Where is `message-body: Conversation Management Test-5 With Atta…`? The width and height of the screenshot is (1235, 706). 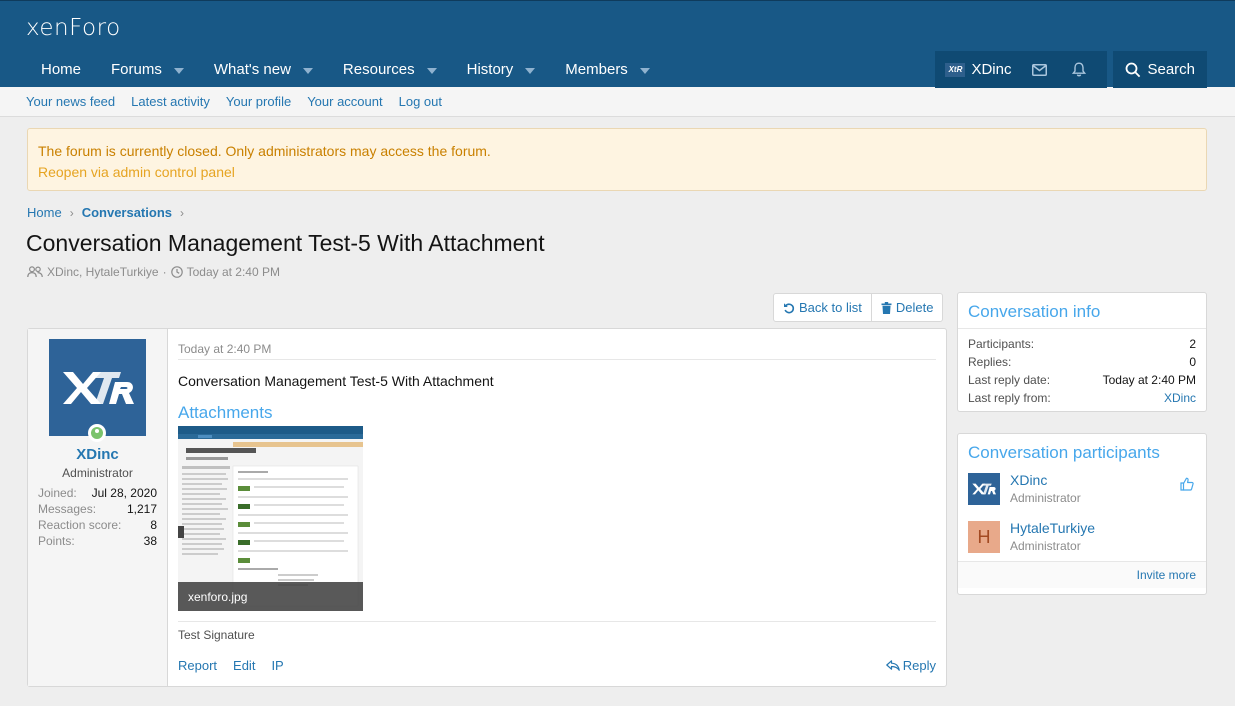 message-body: Conversation Management Test-5 With Atta… is located at coordinates (336, 381).